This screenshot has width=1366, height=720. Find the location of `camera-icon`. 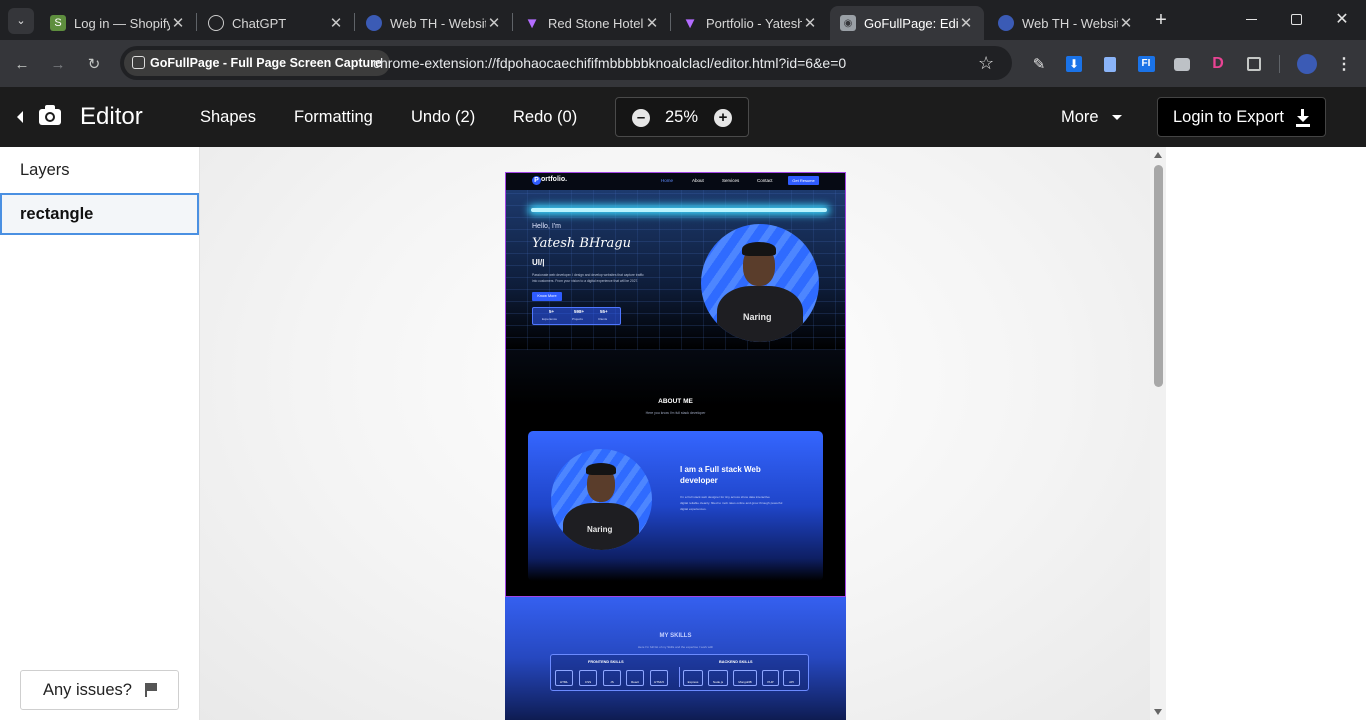

camera-icon is located at coordinates (50, 115).